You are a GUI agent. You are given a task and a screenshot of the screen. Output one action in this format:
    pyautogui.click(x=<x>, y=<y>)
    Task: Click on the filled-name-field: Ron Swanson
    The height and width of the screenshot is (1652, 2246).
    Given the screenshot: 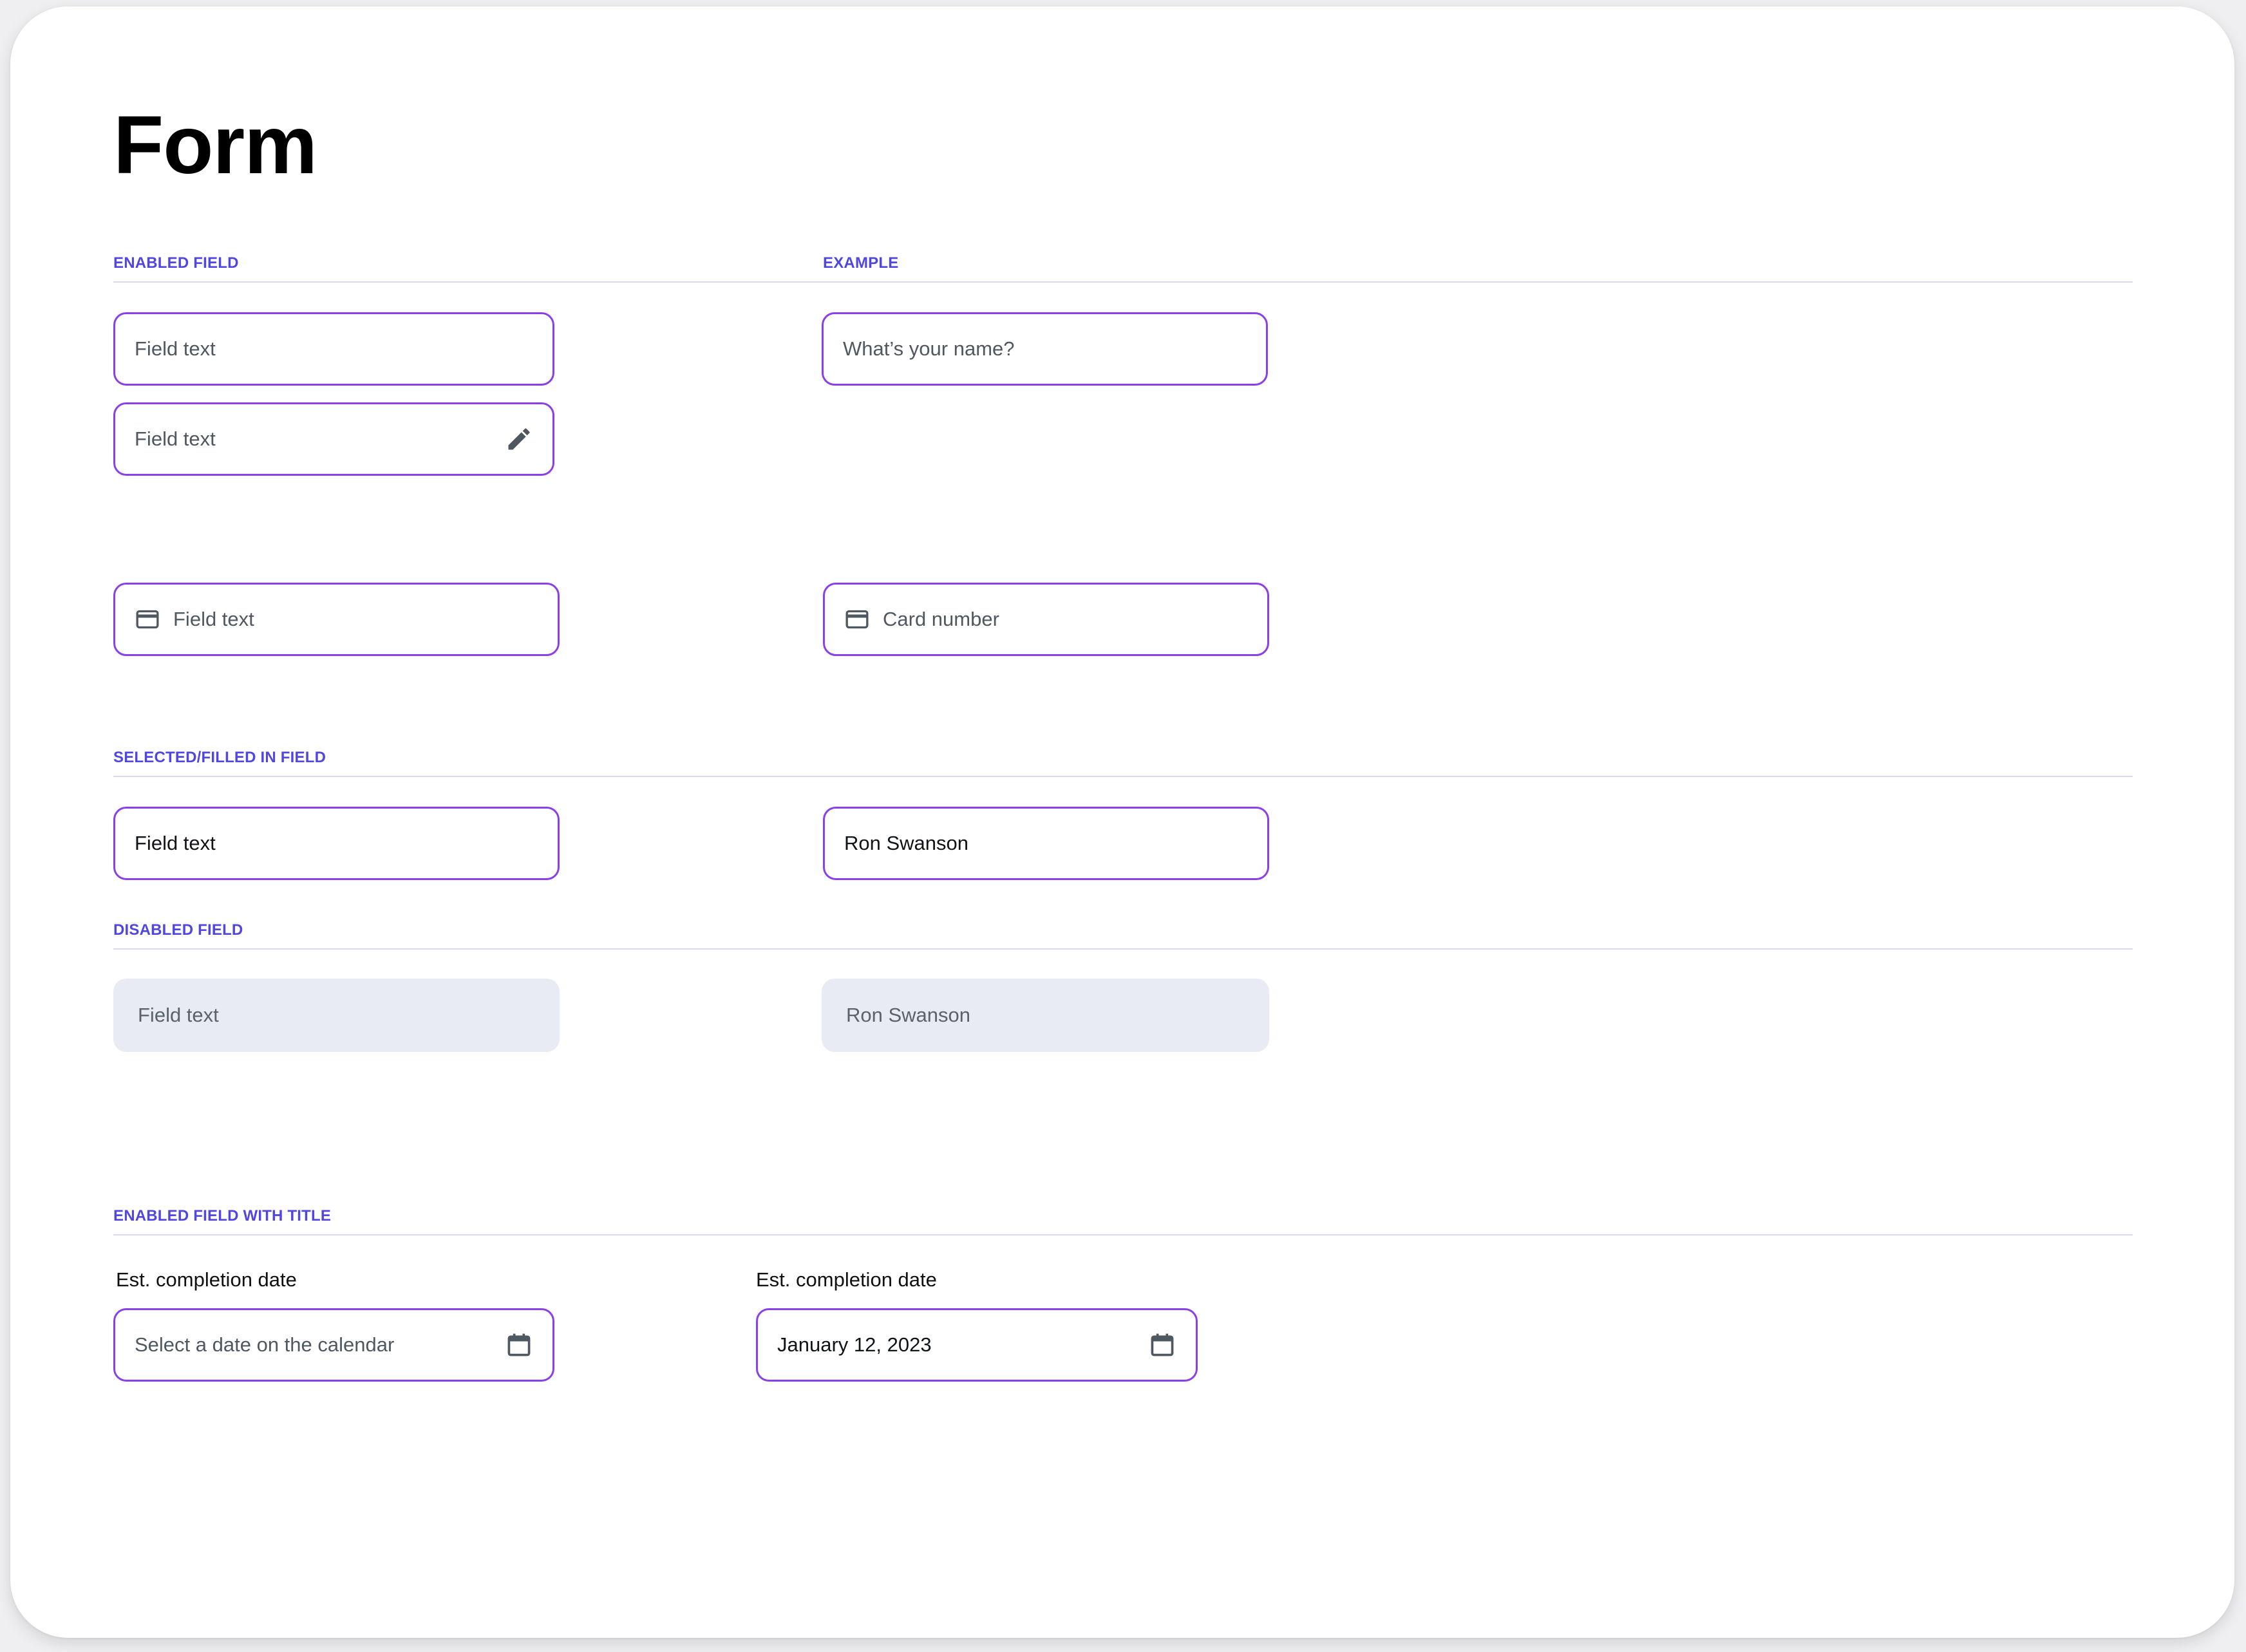 What is the action you would take?
    pyautogui.click(x=1046, y=843)
    